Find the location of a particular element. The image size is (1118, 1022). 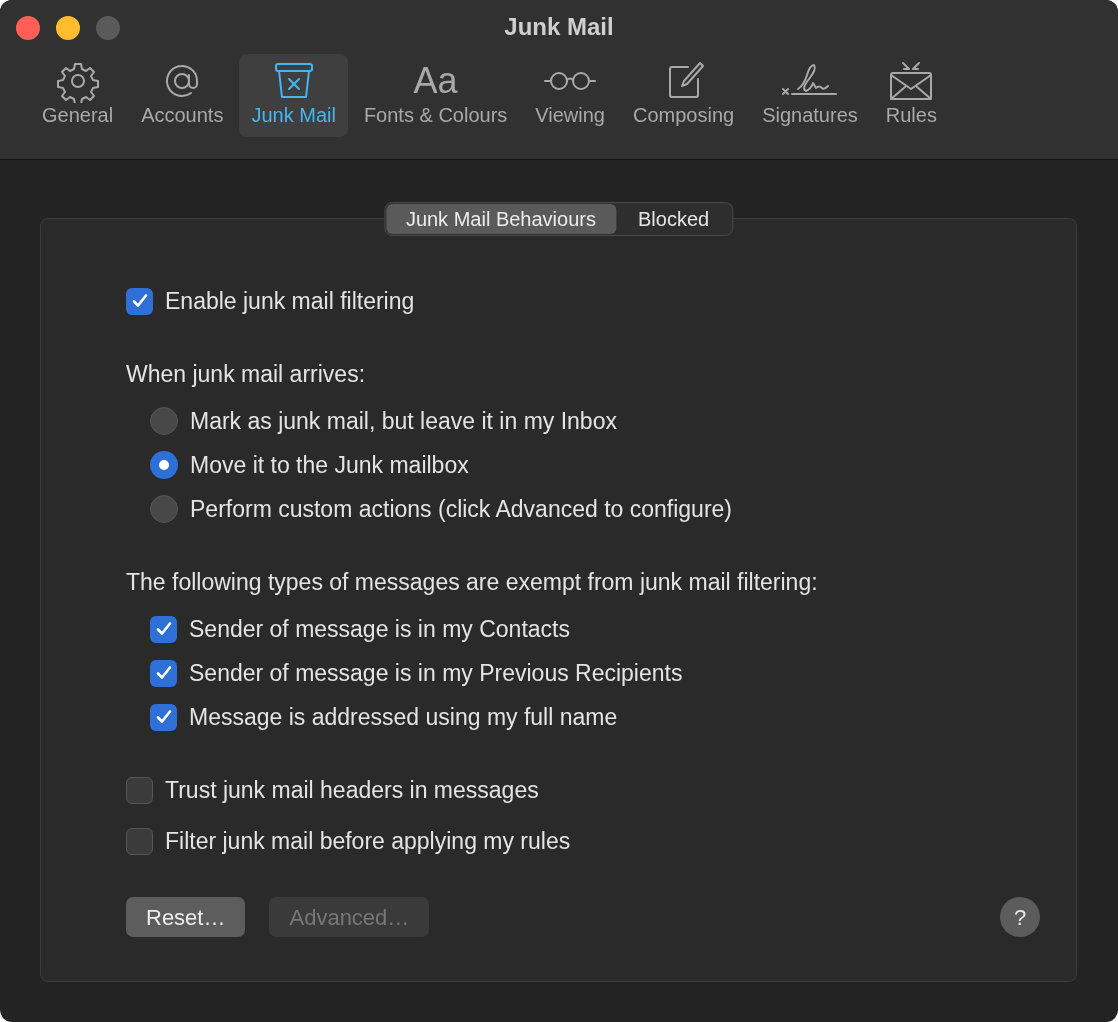

option-label: Sender of message is in my Previous Recipients is located at coordinates (436, 673).